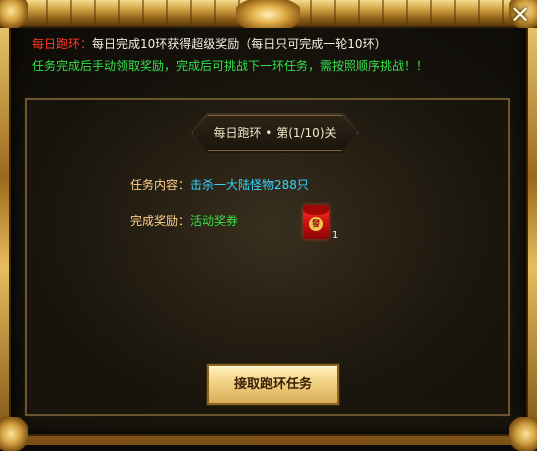  Describe the element at coordinates (166, 44) in the screenshot. I see `notice-main: 每日完成10环获得超级奖励` at that location.